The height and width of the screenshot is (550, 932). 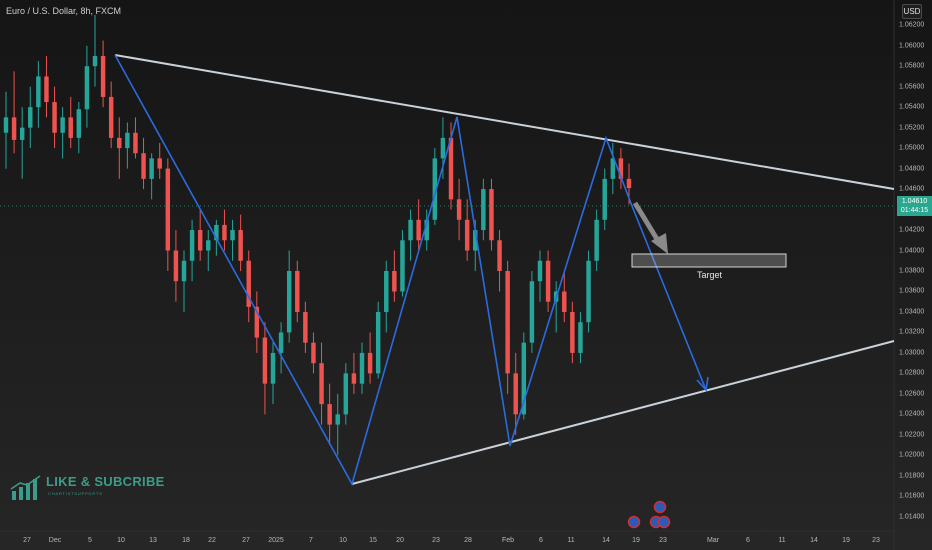 I want to click on time-axis-tick: 27, so click(x=27, y=540).